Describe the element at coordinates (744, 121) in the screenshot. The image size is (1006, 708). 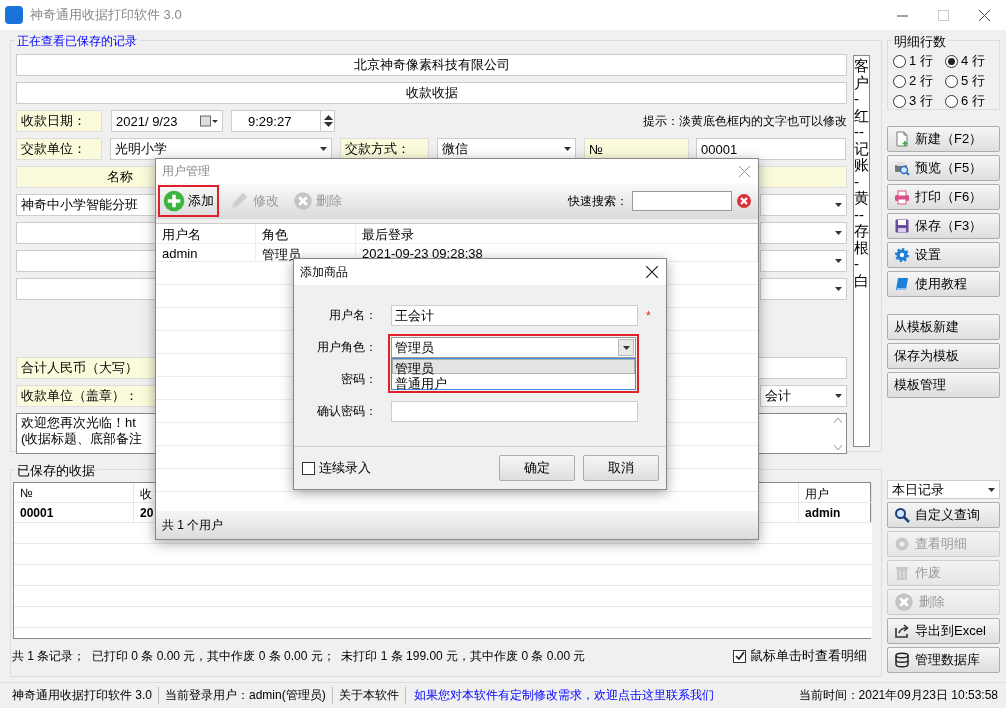
I see `hint-text: 提示：淡黄底色框内的文字也可以修改` at that location.